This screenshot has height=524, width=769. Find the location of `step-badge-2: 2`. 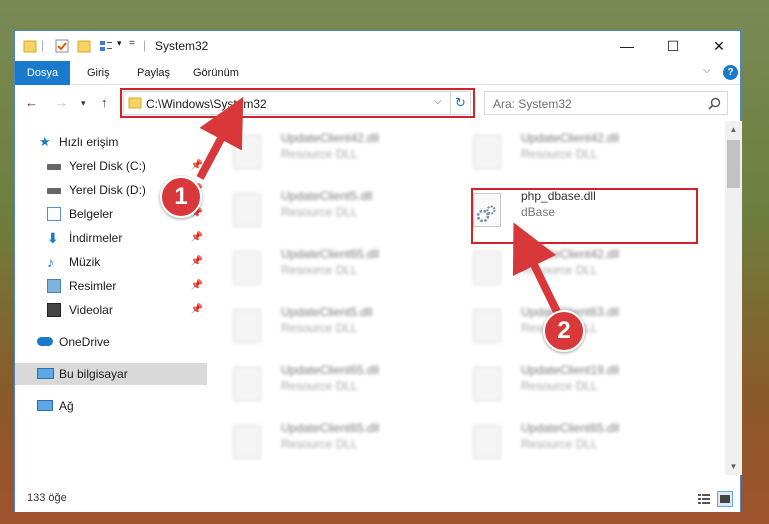

step-badge-2: 2 is located at coordinates (564, 331).